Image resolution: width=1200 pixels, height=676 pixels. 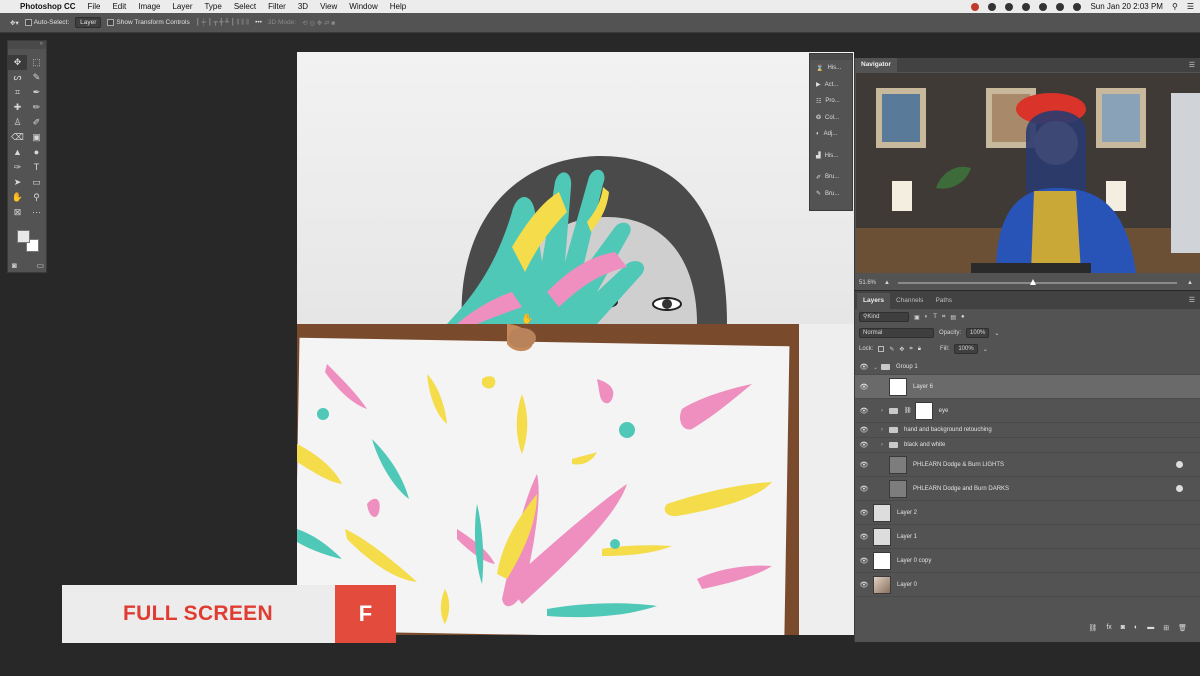 I want to click on move-tool-icon: ✥▾, so click(x=14, y=23).